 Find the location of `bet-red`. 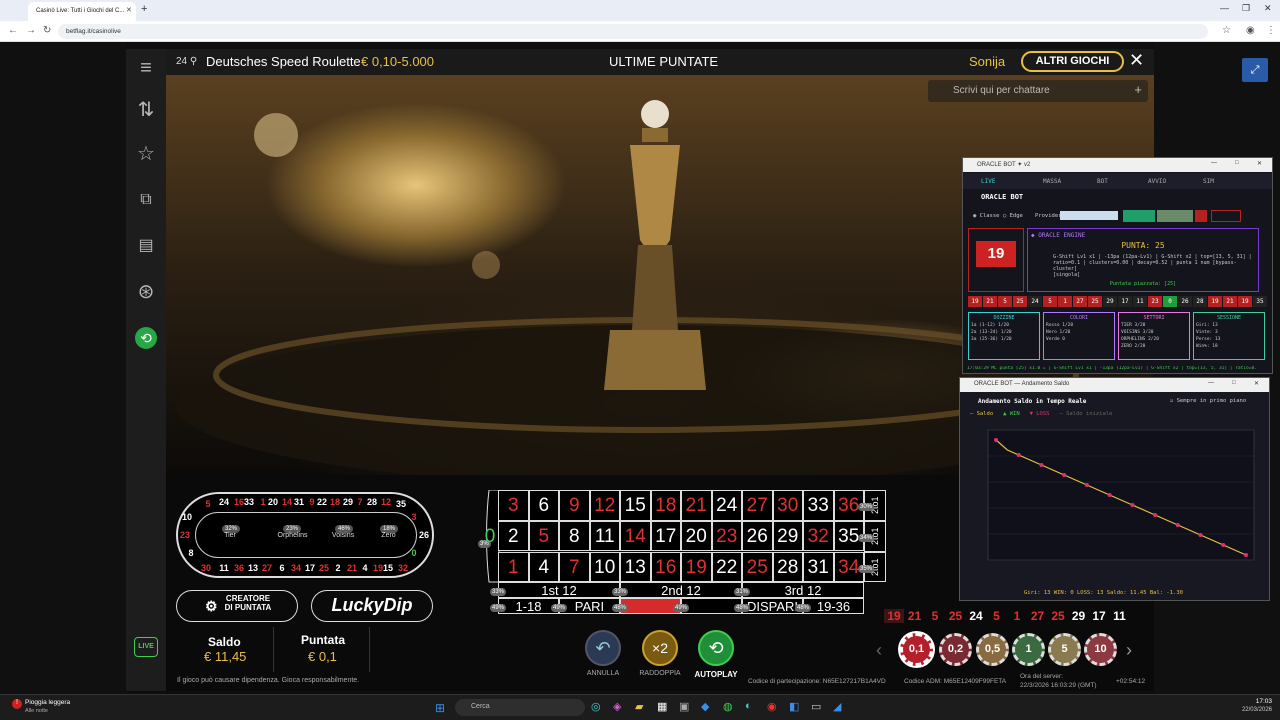

bet-red is located at coordinates (650, 606).